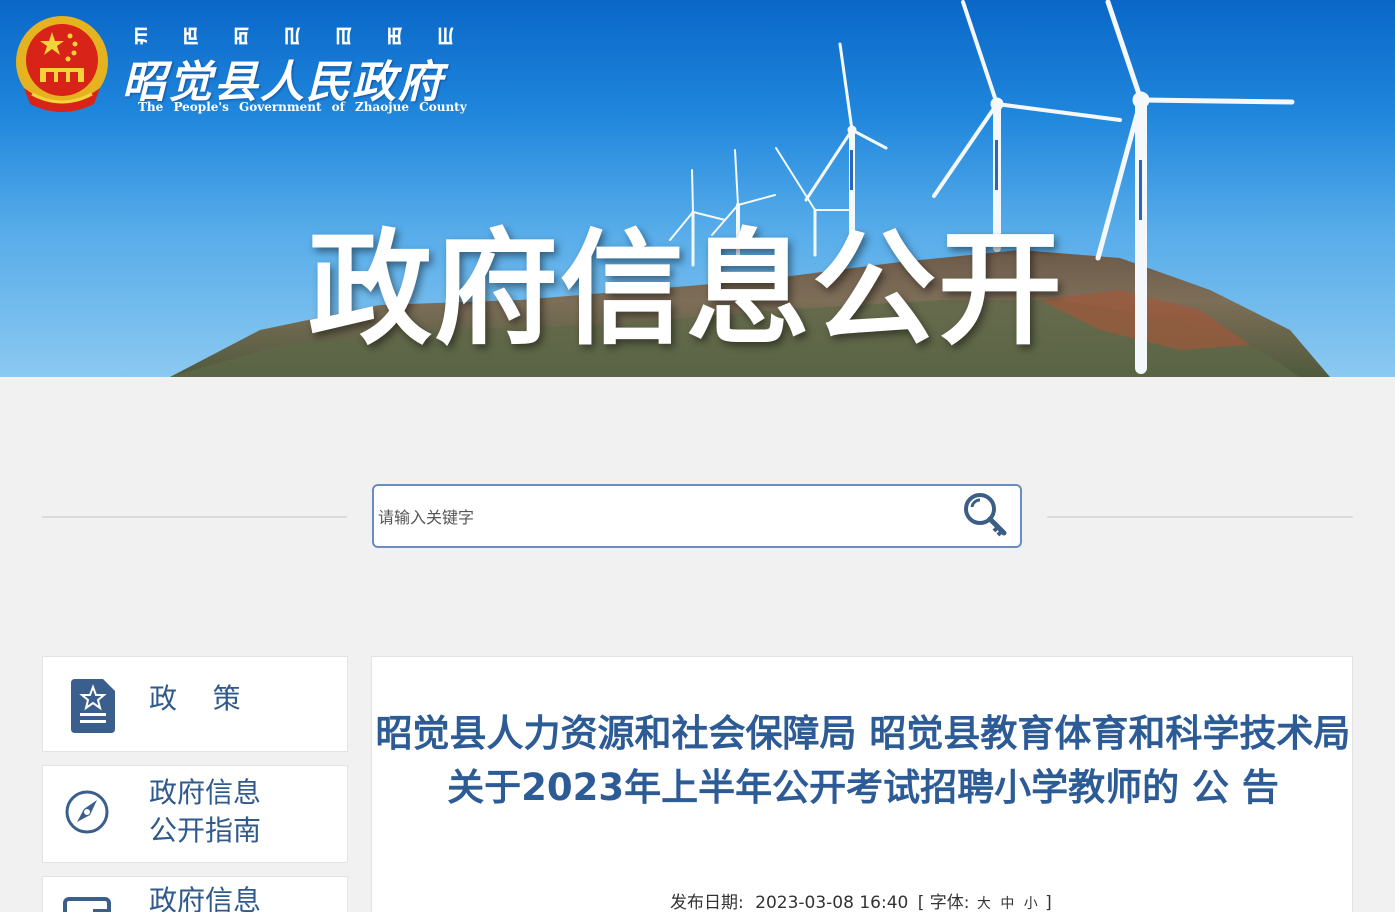 Image resolution: width=1395 pixels, height=912 pixels. I want to click on national-emblem-icon, so click(62, 64).